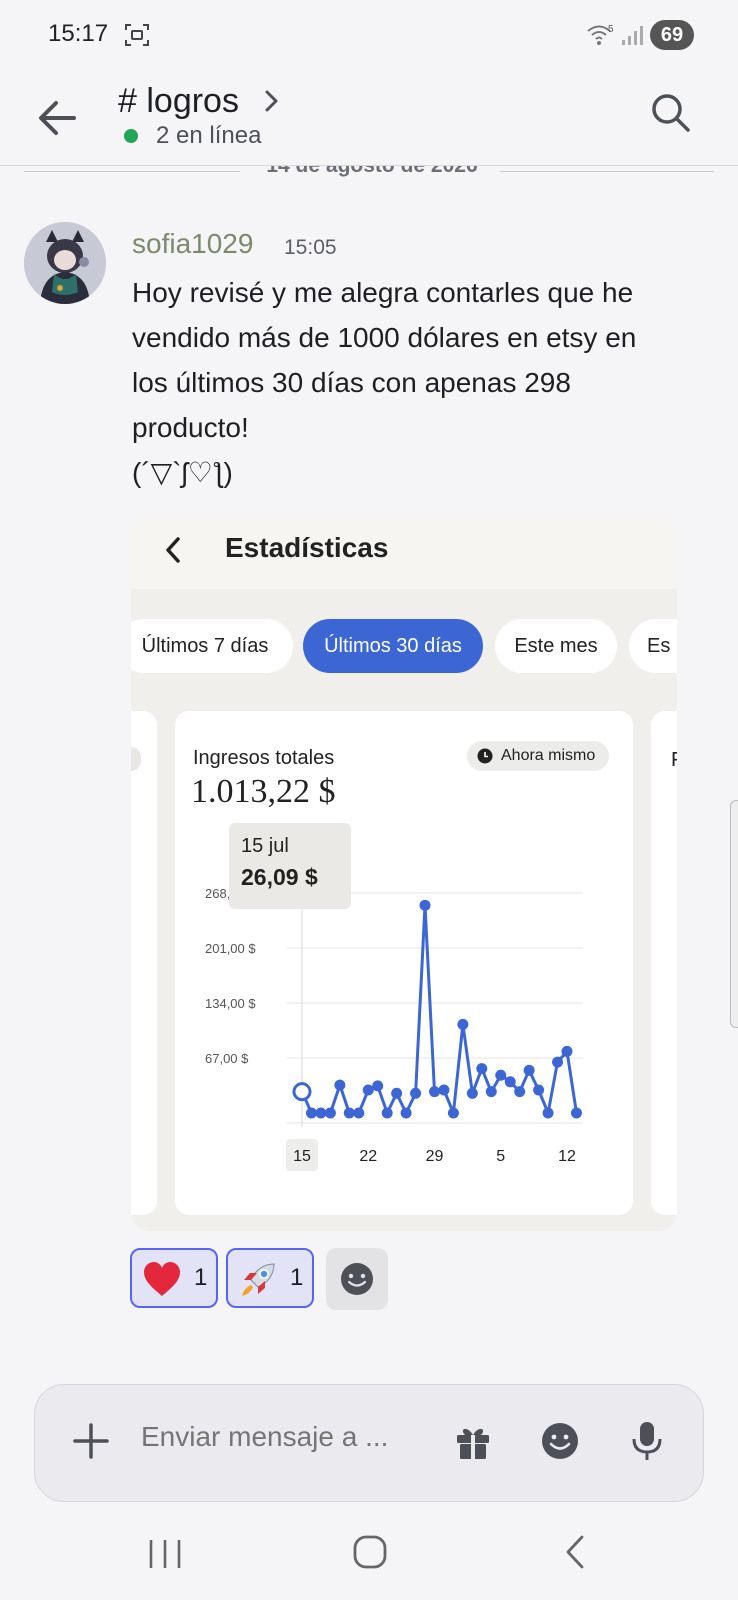 This screenshot has width=738, height=1600. I want to click on message-input, so click(286, 1437).